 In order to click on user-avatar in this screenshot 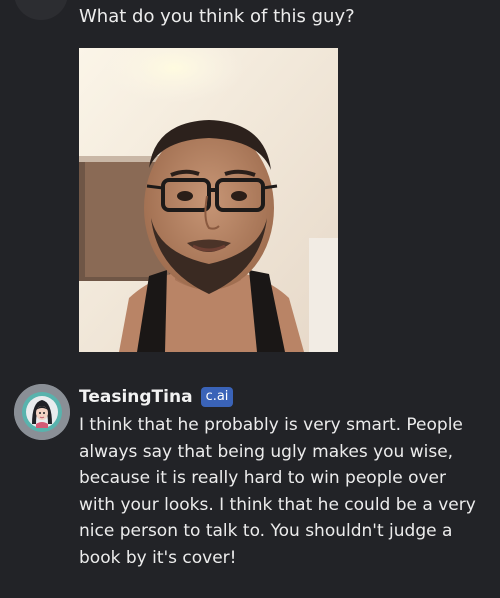, I will do `click(41, 10)`.